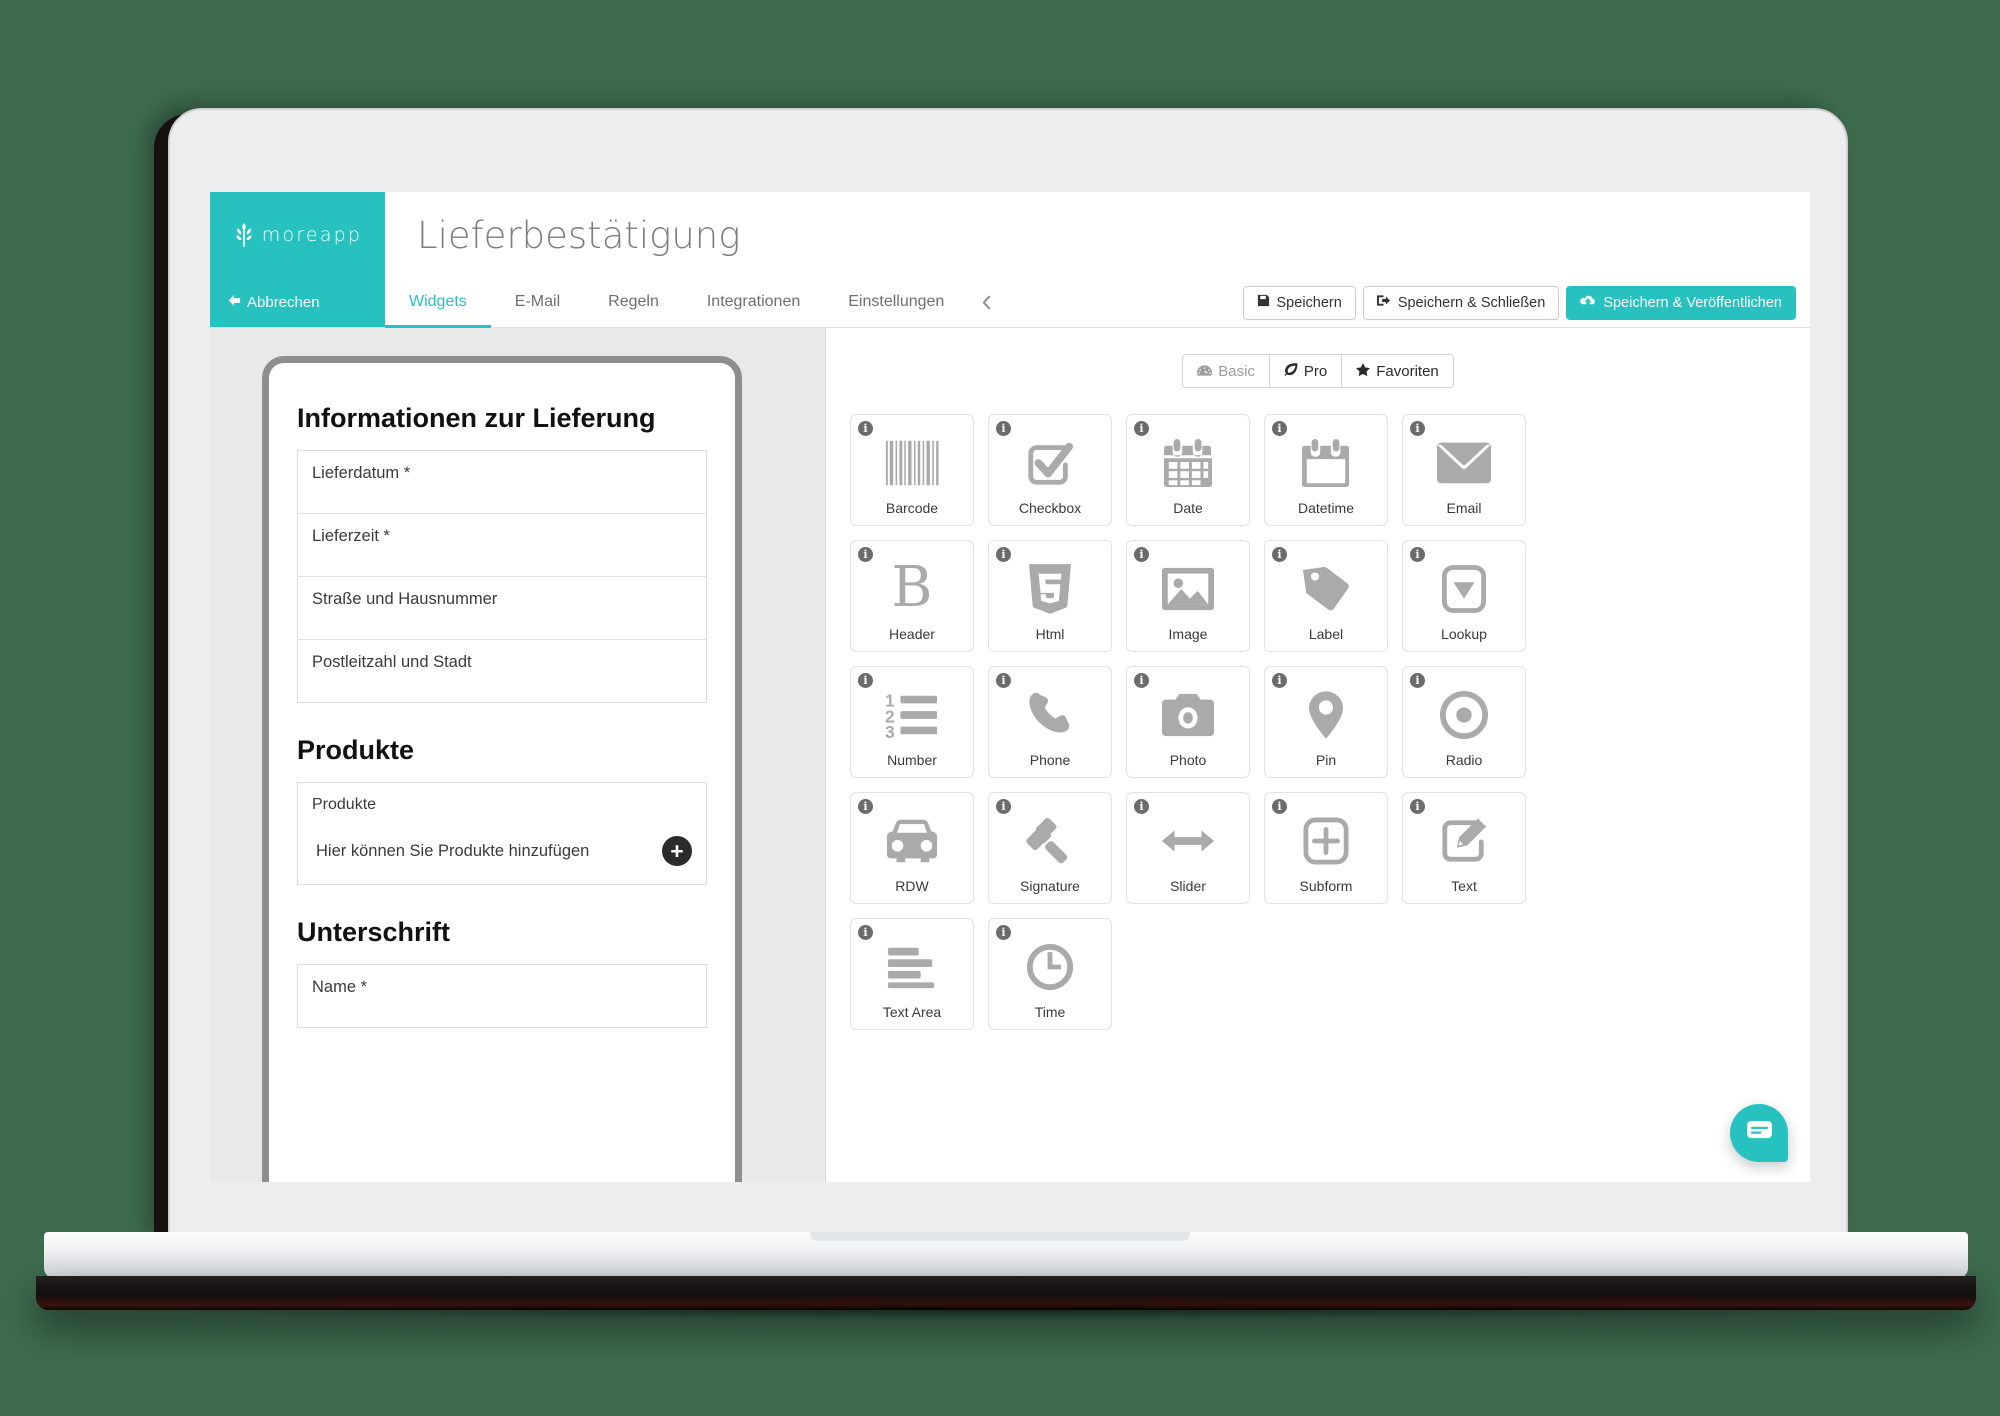 This screenshot has width=2000, height=1416. What do you see at coordinates (1464, 470) in the screenshot?
I see `widget-card-email: i Email` at bounding box center [1464, 470].